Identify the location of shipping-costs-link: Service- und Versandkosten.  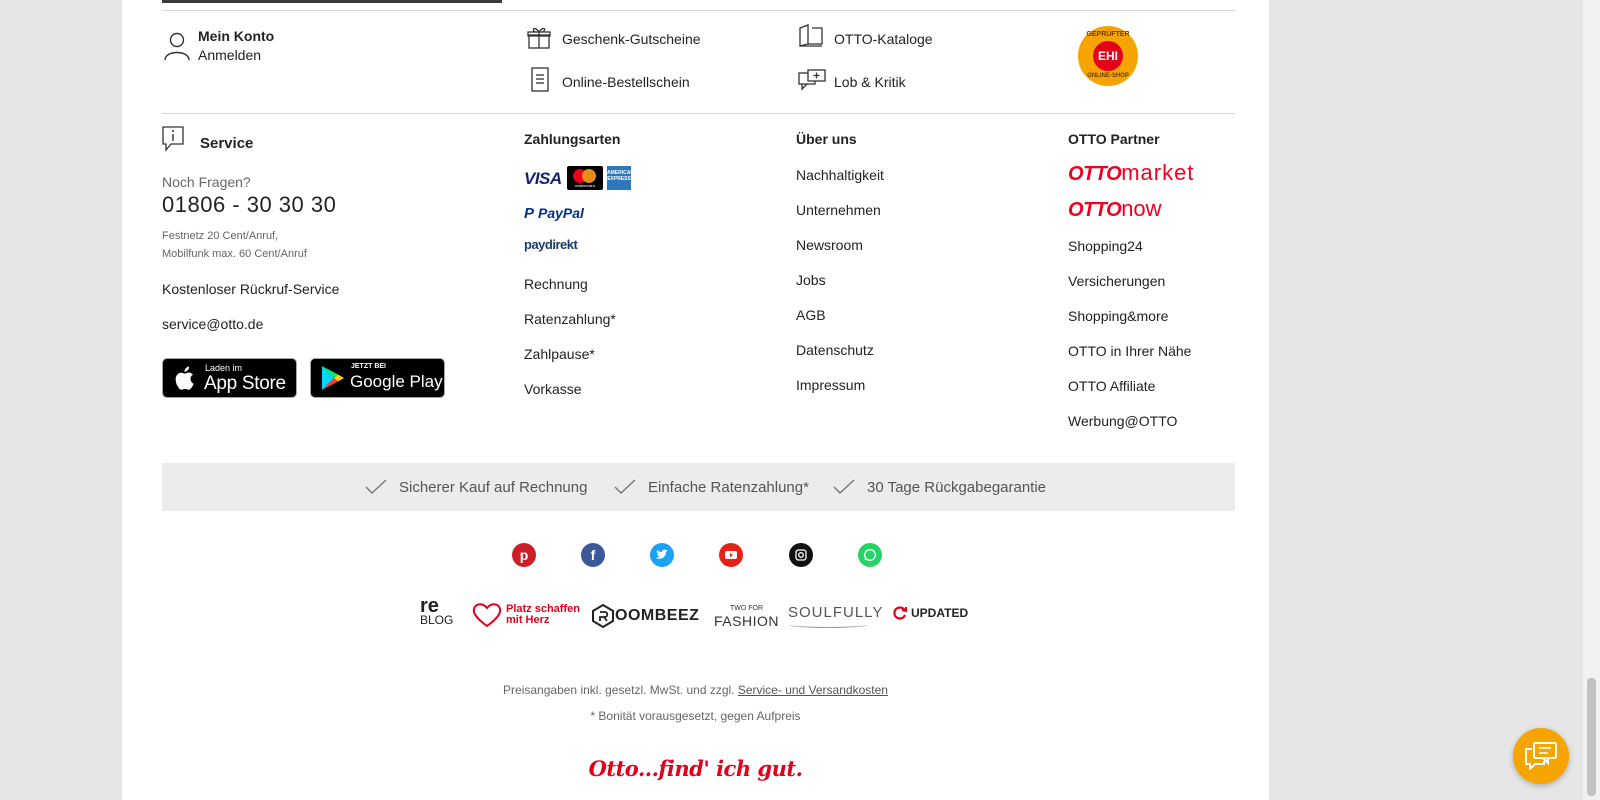
(813, 690).